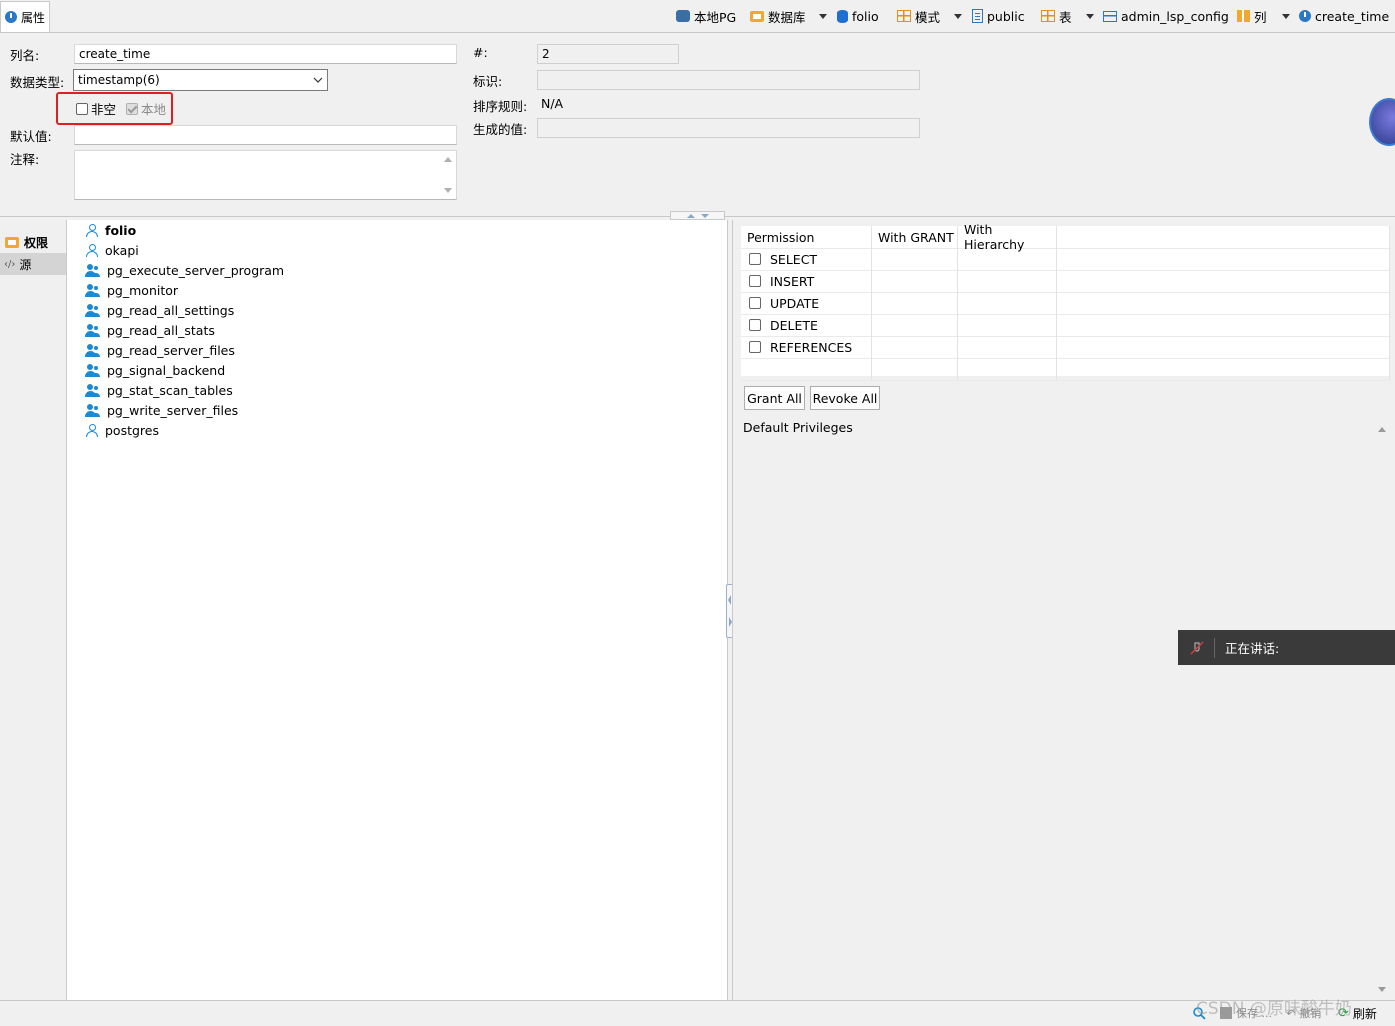 The width and height of the screenshot is (1395, 1026). I want to click on list-item: pg_read_all_settings, so click(159, 310).